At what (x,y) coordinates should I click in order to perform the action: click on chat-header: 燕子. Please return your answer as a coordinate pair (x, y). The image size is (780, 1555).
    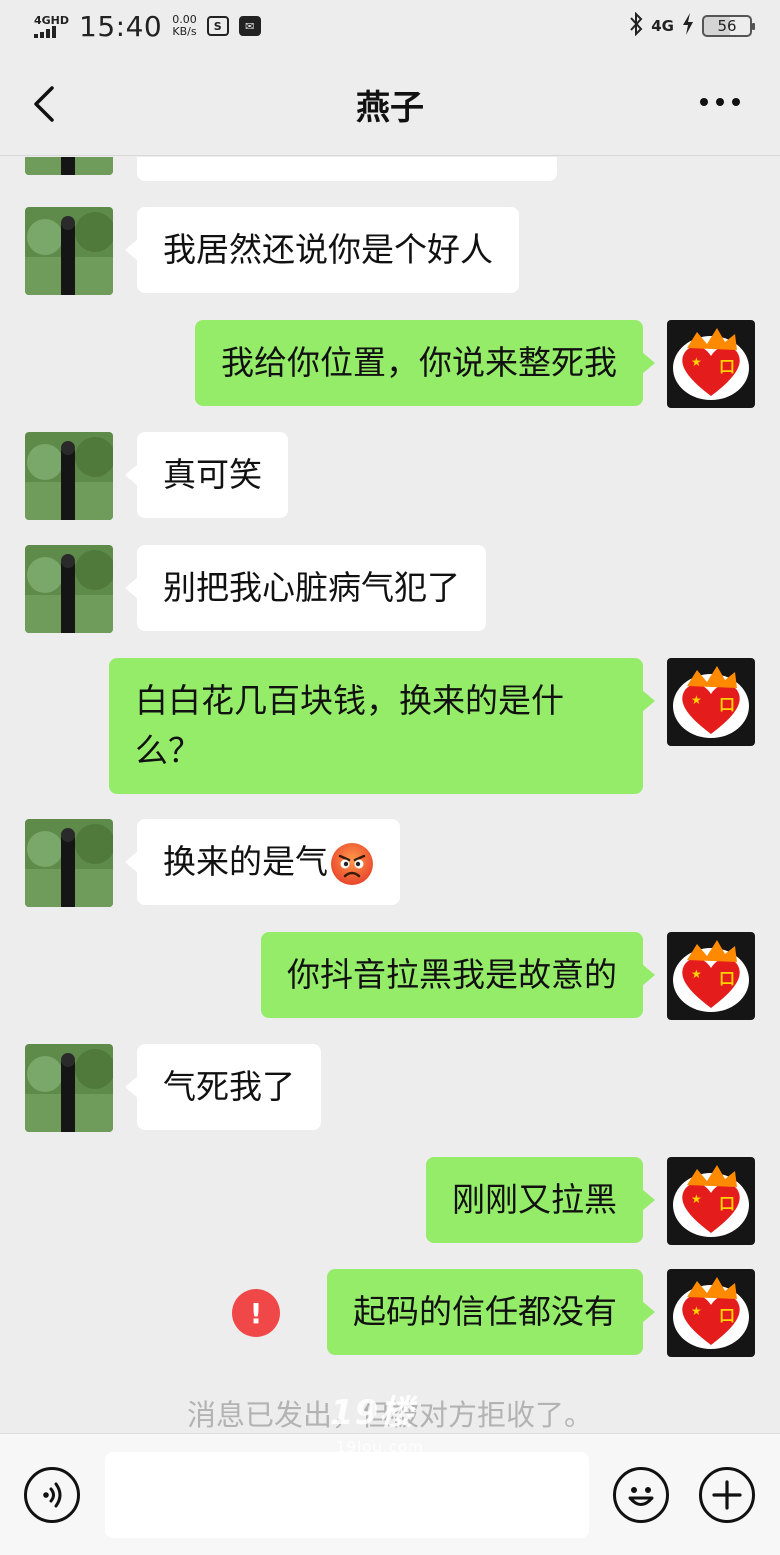
    Looking at the image, I should click on (390, 104).